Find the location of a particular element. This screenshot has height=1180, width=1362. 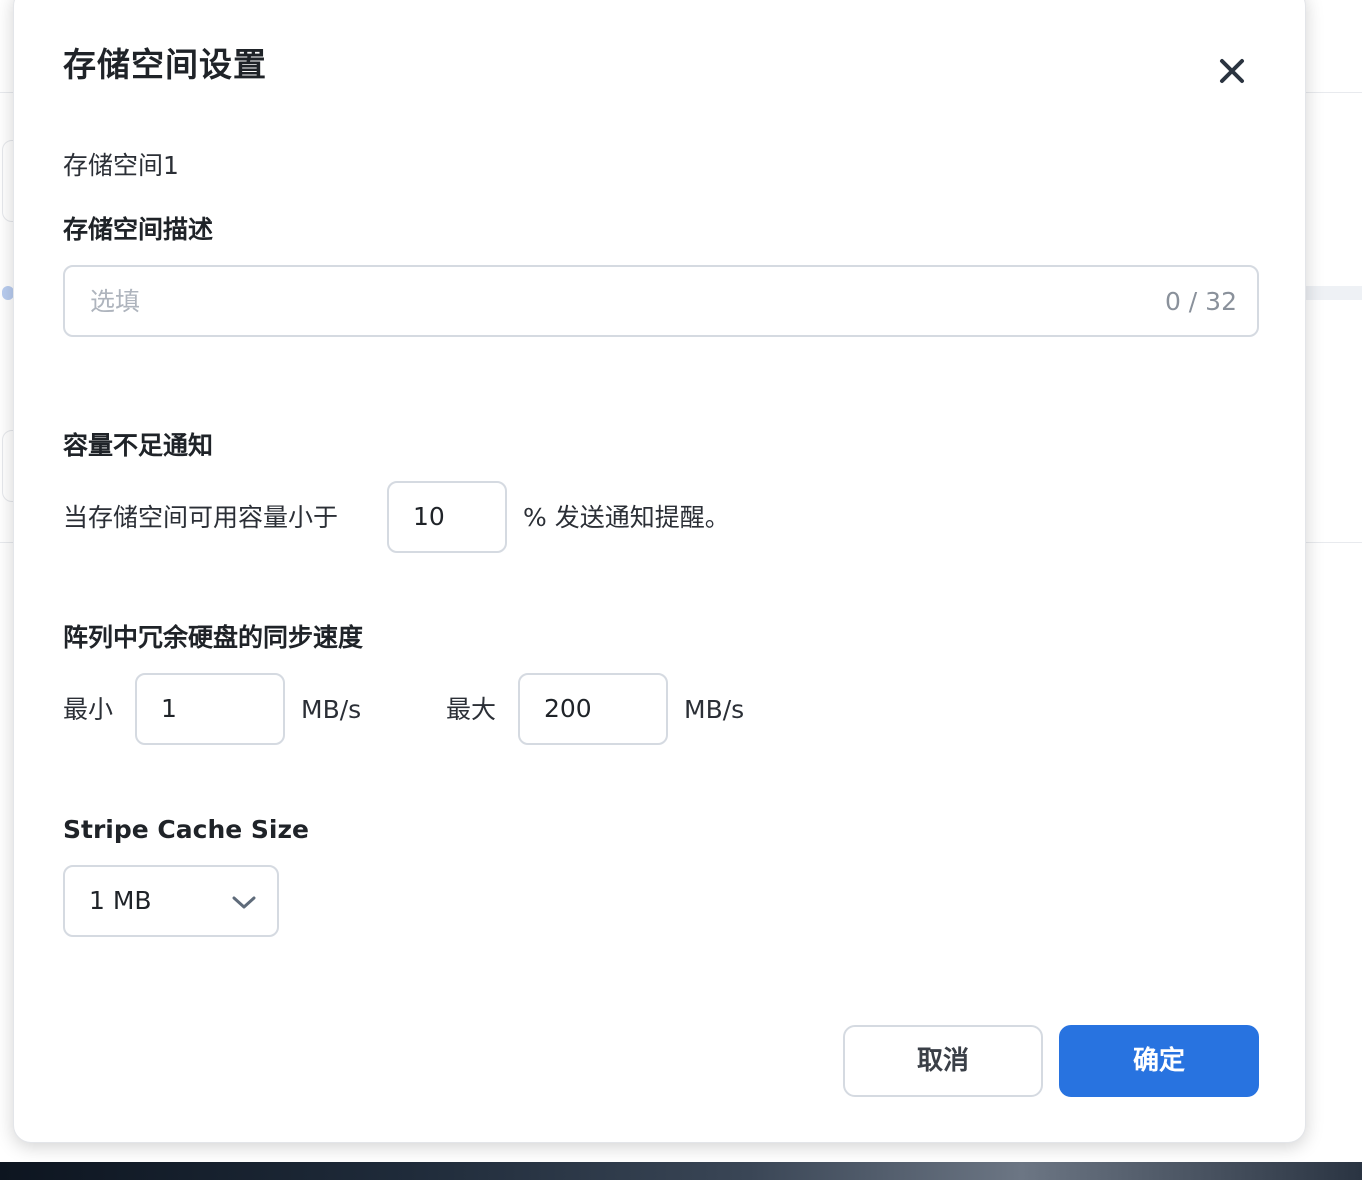

stripe-cache-selected: 1 MB is located at coordinates (120, 900).